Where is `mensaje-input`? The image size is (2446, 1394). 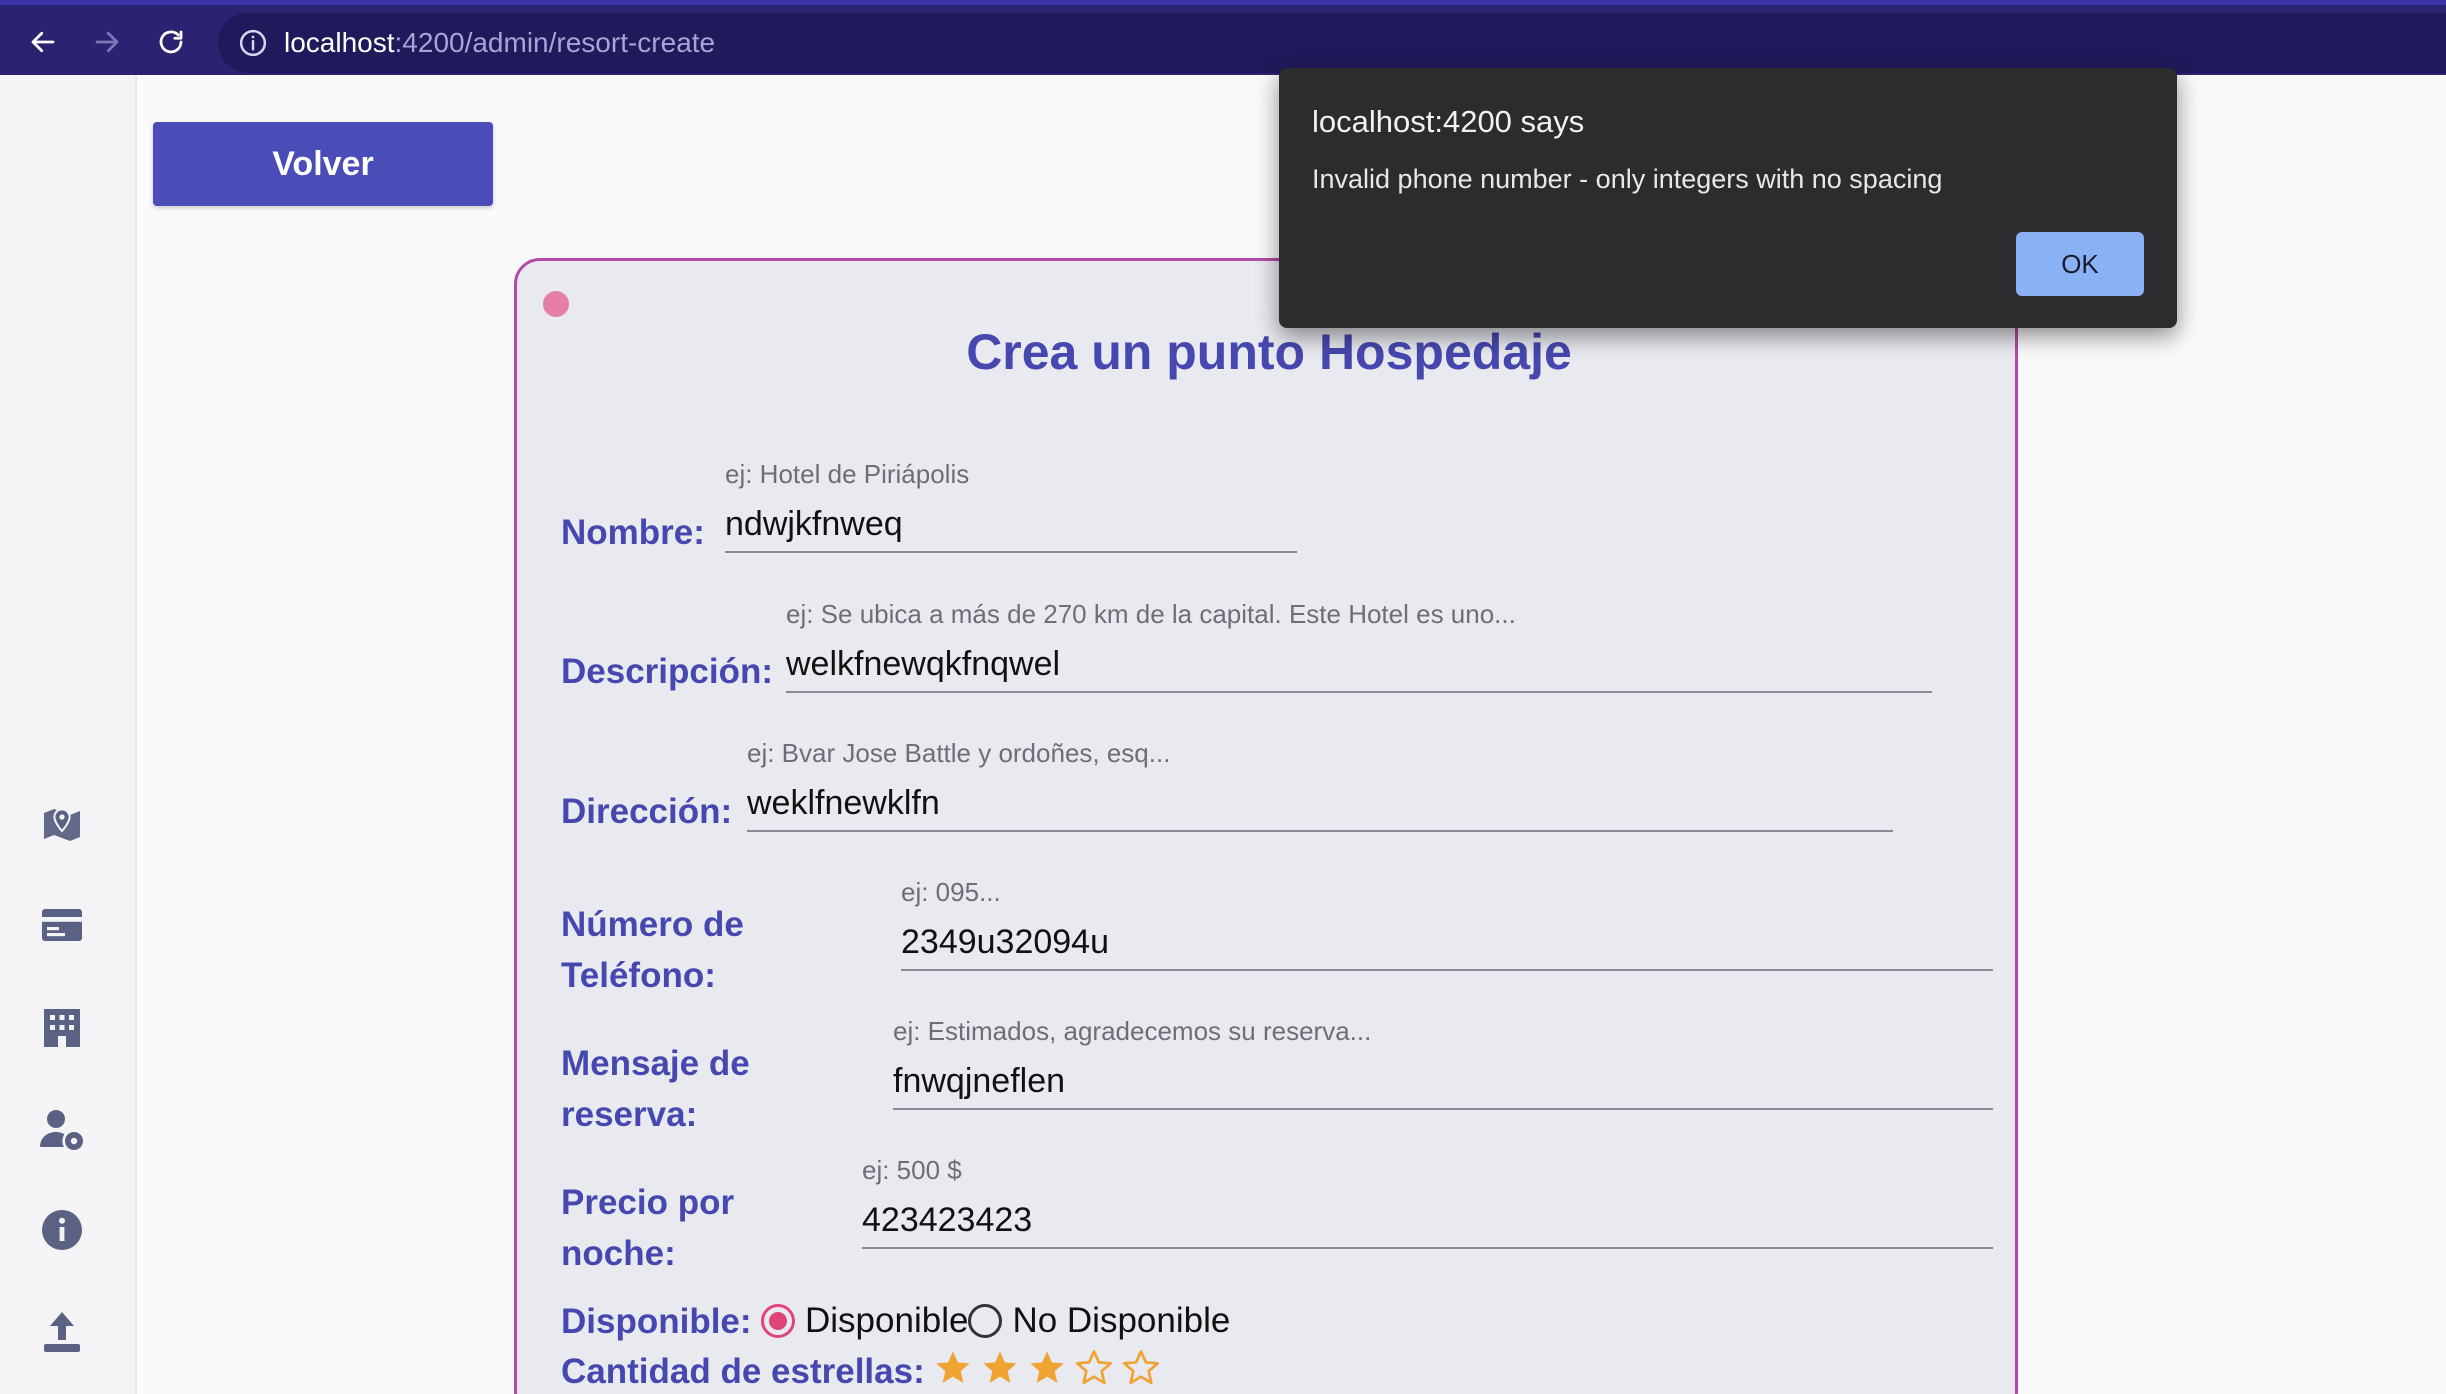
mensaje-input is located at coordinates (1443, 1082).